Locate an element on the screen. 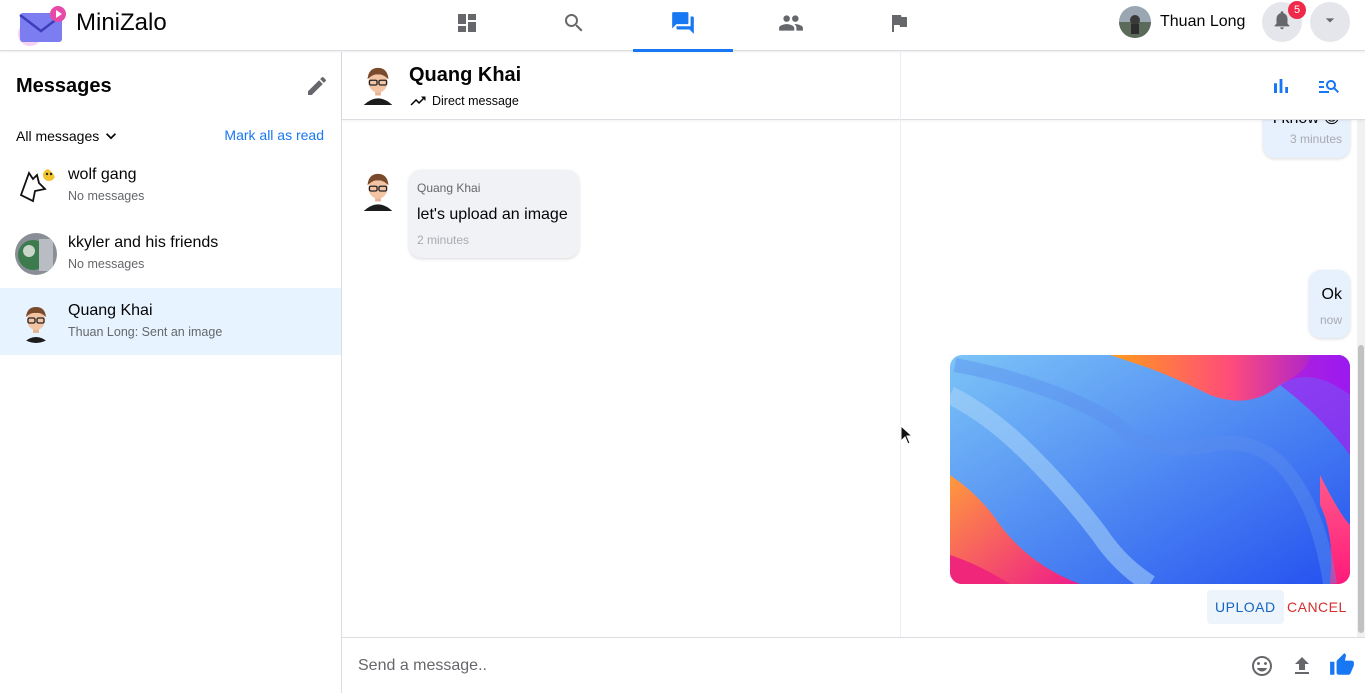 The image size is (1365, 693). notifications-button: 5 is located at coordinates (1284, 21).